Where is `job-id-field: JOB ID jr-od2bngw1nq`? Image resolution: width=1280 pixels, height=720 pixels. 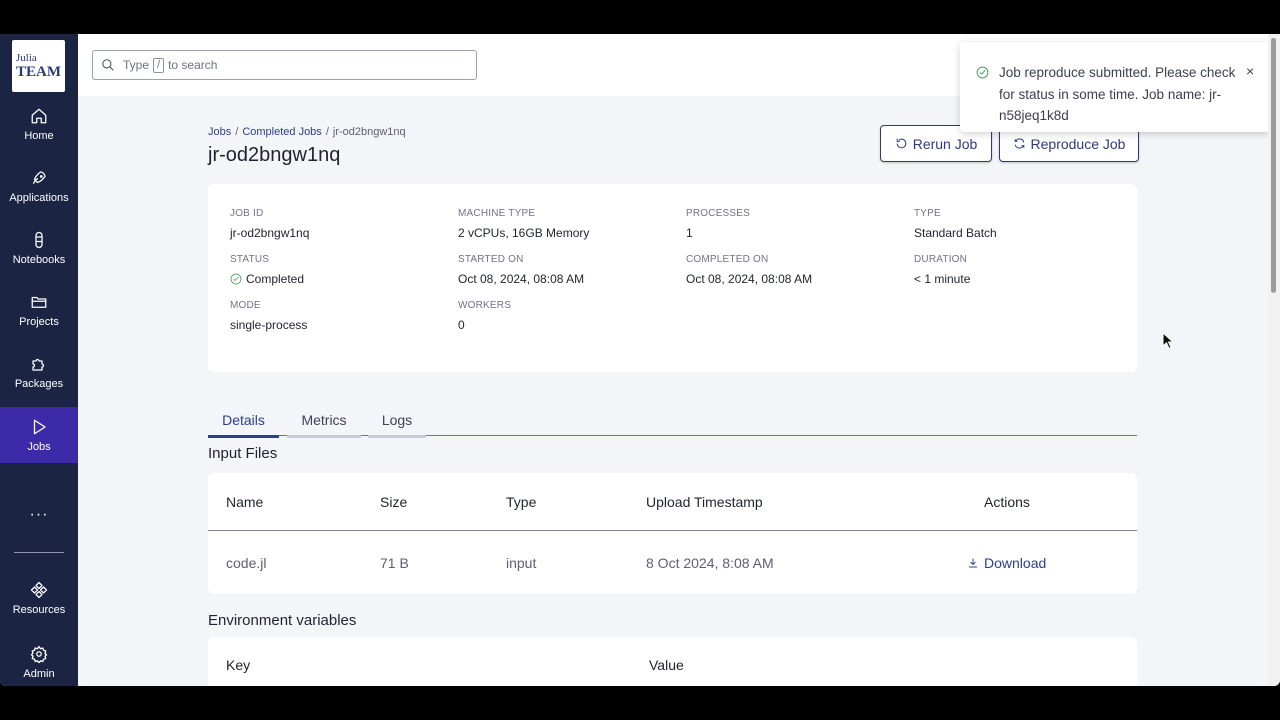
job-id-field: JOB ID jr-od2bngw1nq is located at coordinates (269, 224).